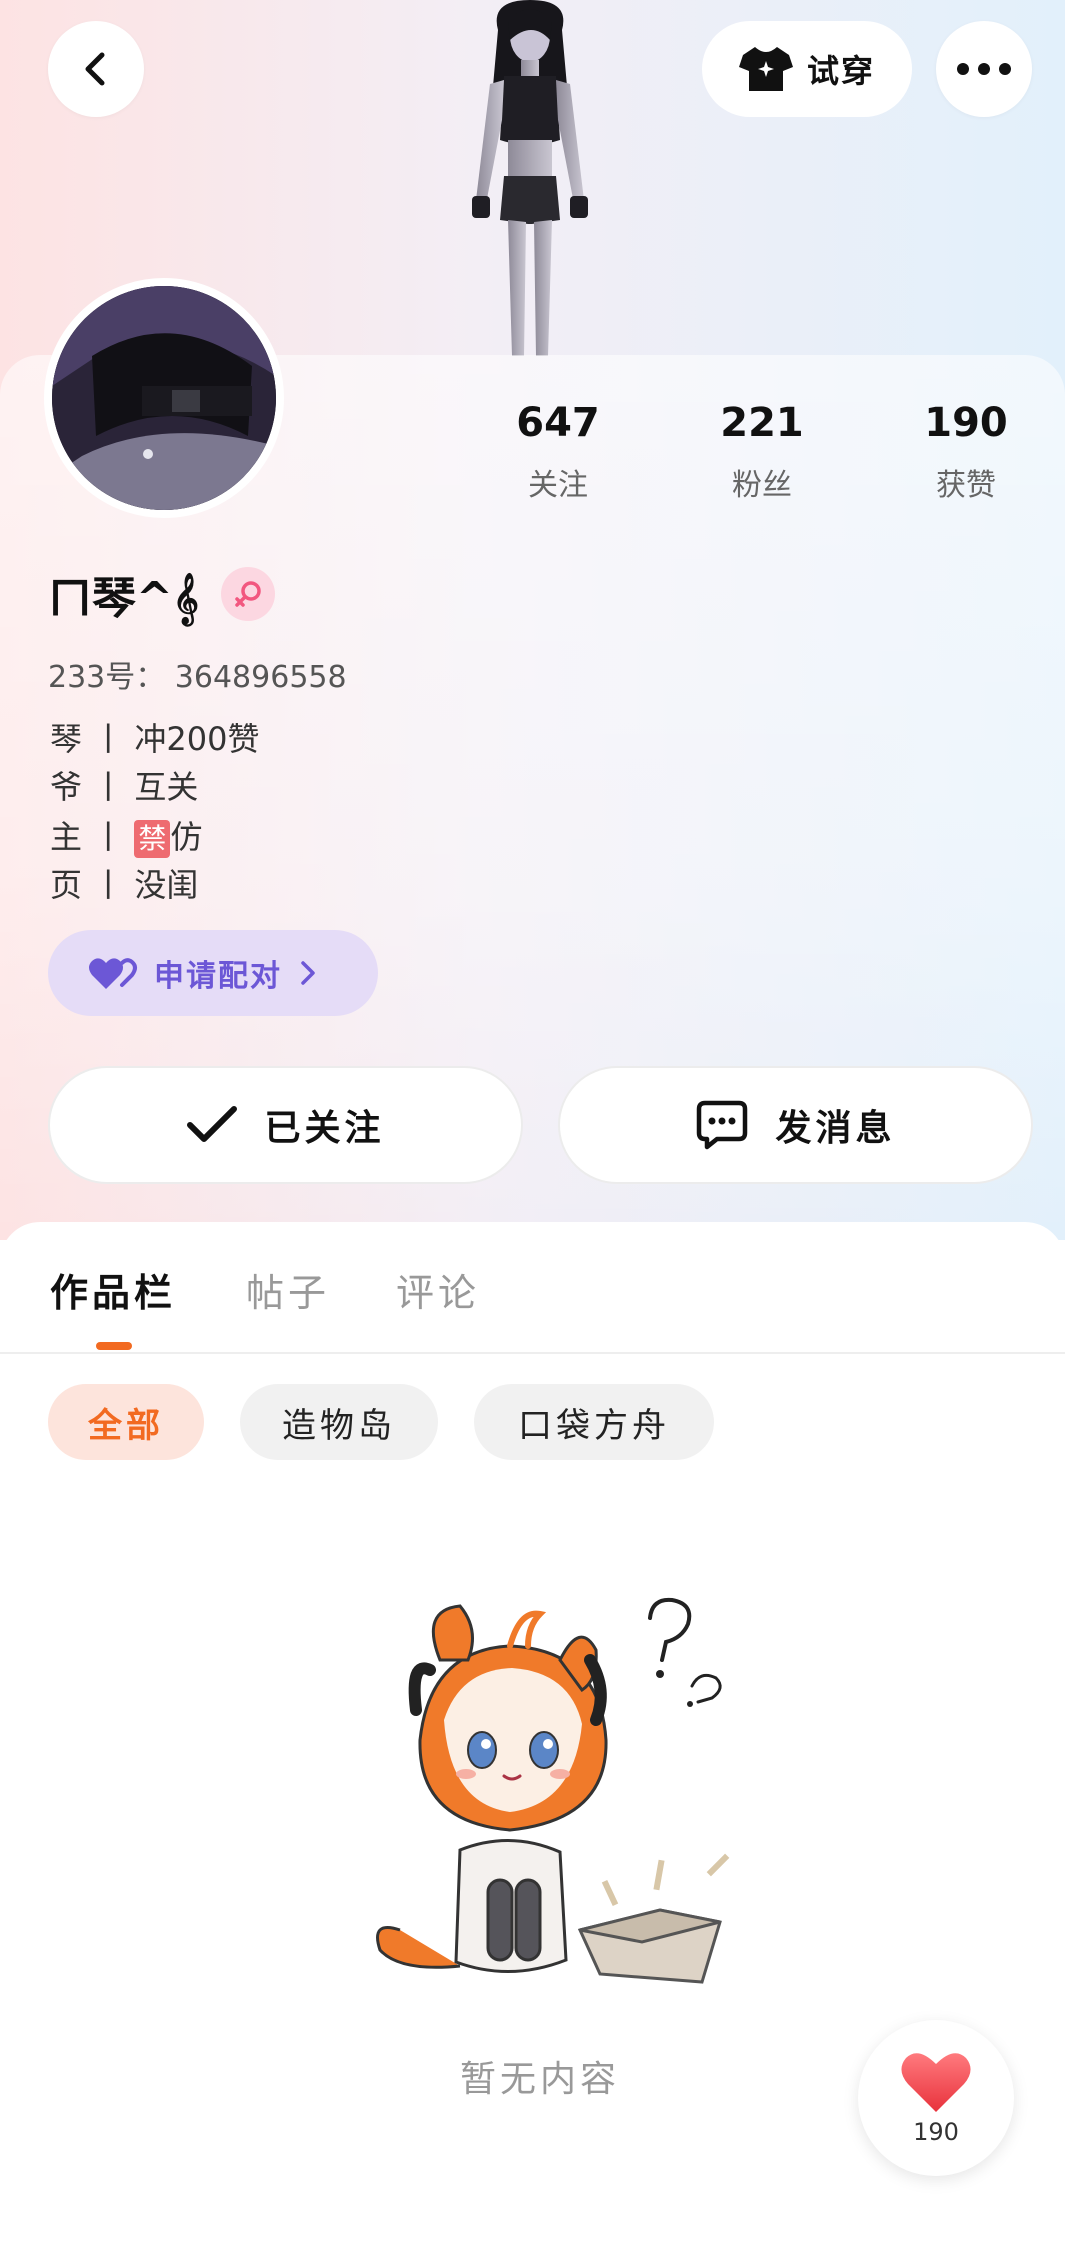  Describe the element at coordinates (66, 787) in the screenshot. I see `bio-key: 爷` at that location.